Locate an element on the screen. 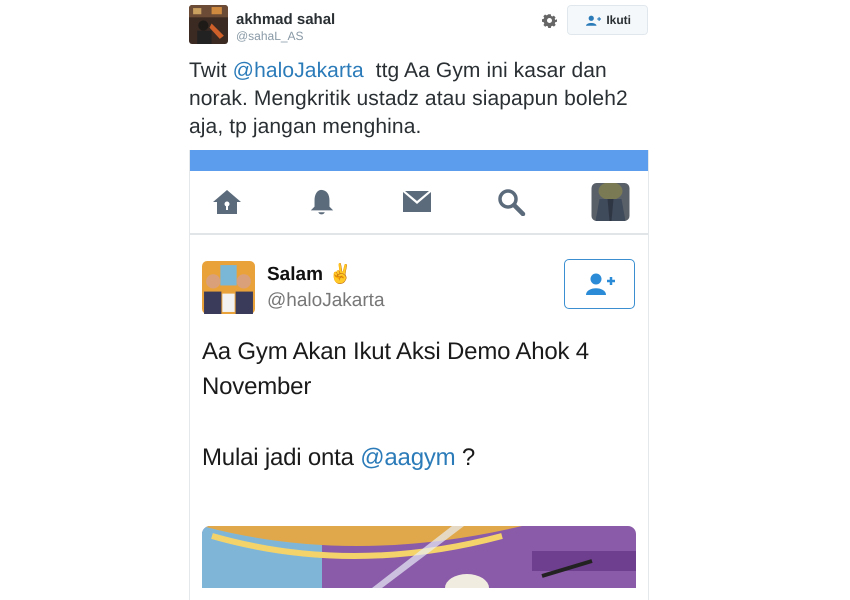 The image size is (850, 600). follow-button: Ikuti is located at coordinates (607, 20).